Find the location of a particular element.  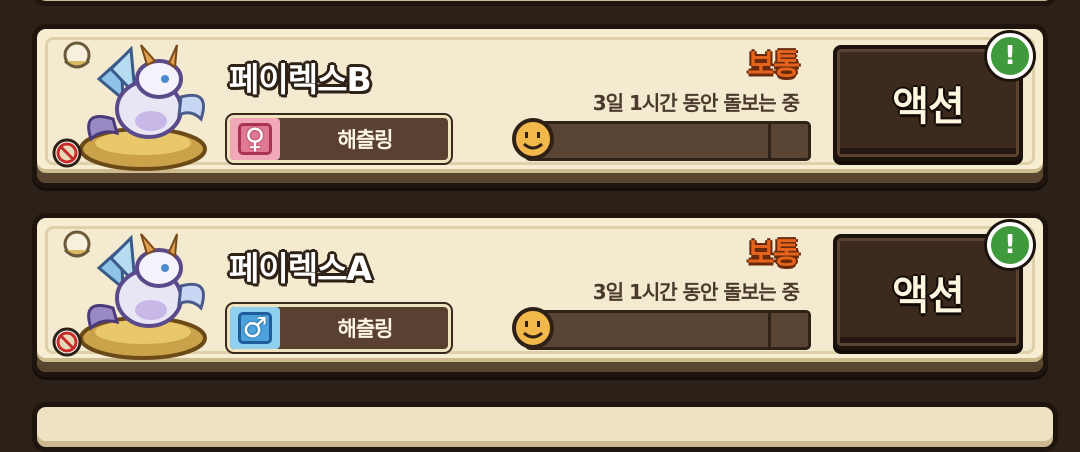

trait-bar: ♂ 해츨링 is located at coordinates (339, 328).